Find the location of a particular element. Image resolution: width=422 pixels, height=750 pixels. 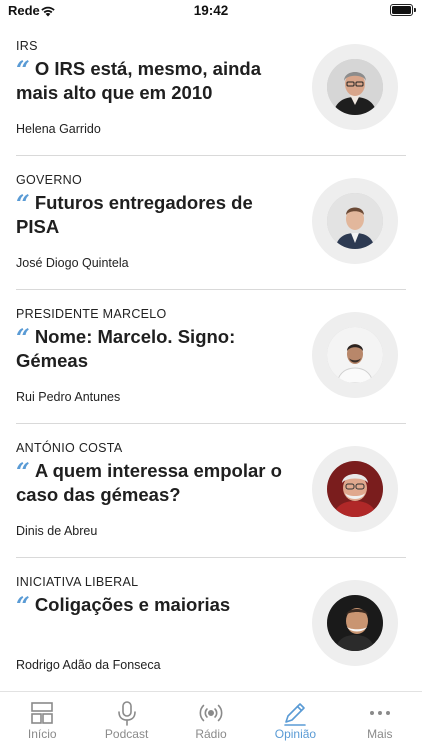

article-title: “Nome: Marcelo. Signo: Gémeas is located at coordinates (157, 349).